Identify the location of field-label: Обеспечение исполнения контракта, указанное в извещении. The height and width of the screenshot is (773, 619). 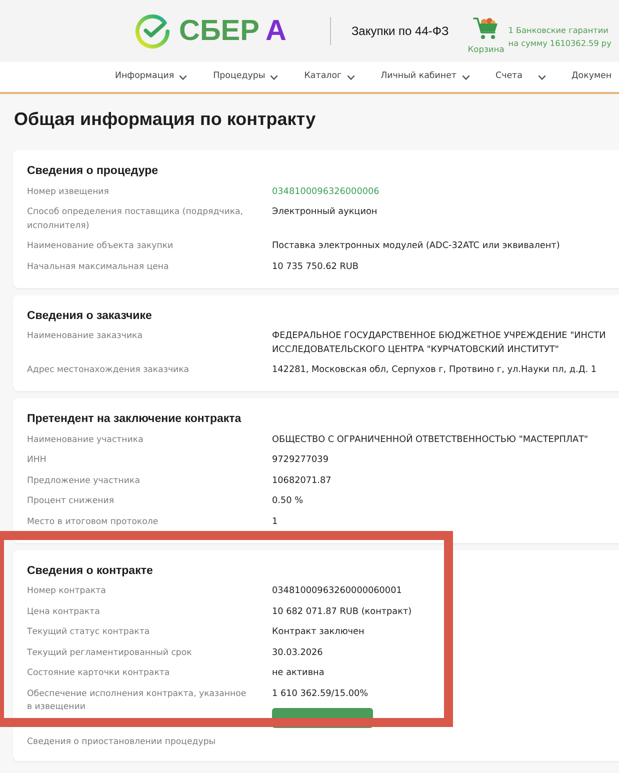
(137, 701).